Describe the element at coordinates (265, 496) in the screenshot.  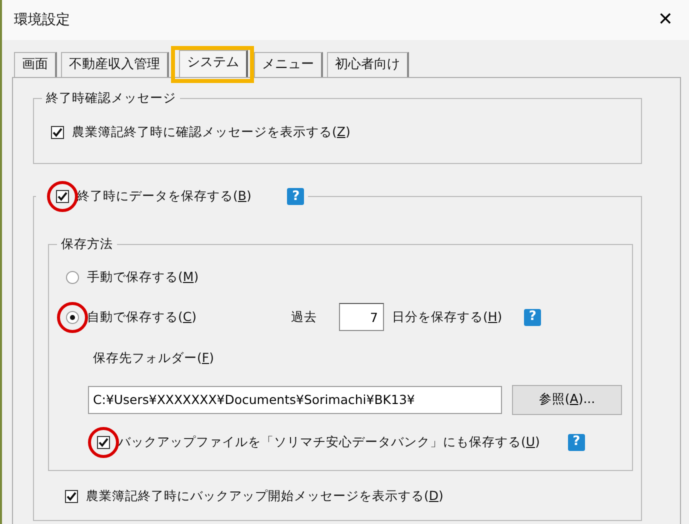
I see `checkbox-label: 農業簿記終了時にバックアップ開始メッセージを表示する(D)` at that location.